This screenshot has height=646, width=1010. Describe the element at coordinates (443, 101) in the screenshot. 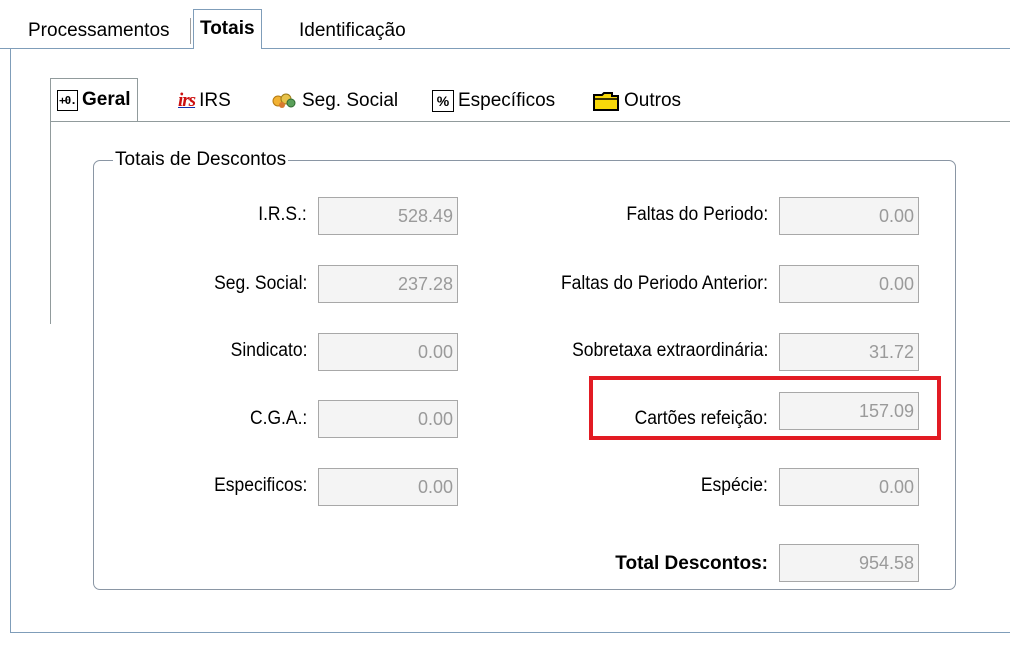

I see `percent-icon: %` at that location.